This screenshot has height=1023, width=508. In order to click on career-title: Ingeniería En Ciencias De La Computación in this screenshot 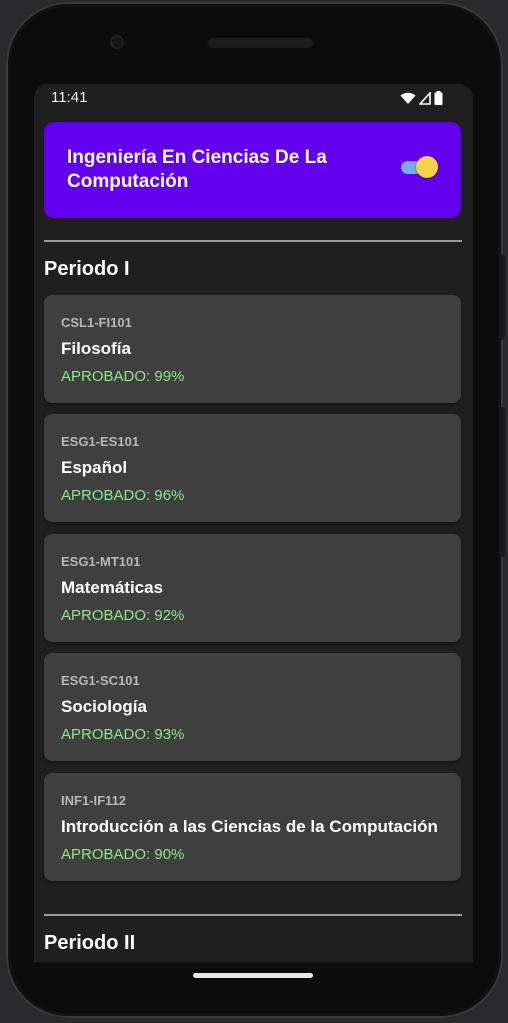, I will do `click(197, 169)`.